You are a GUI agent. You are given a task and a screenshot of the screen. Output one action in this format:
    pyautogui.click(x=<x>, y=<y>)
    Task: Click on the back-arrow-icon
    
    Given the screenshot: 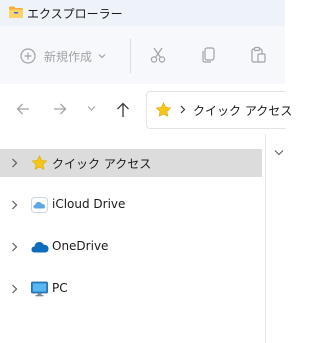 What is the action you would take?
    pyautogui.click(x=23, y=109)
    